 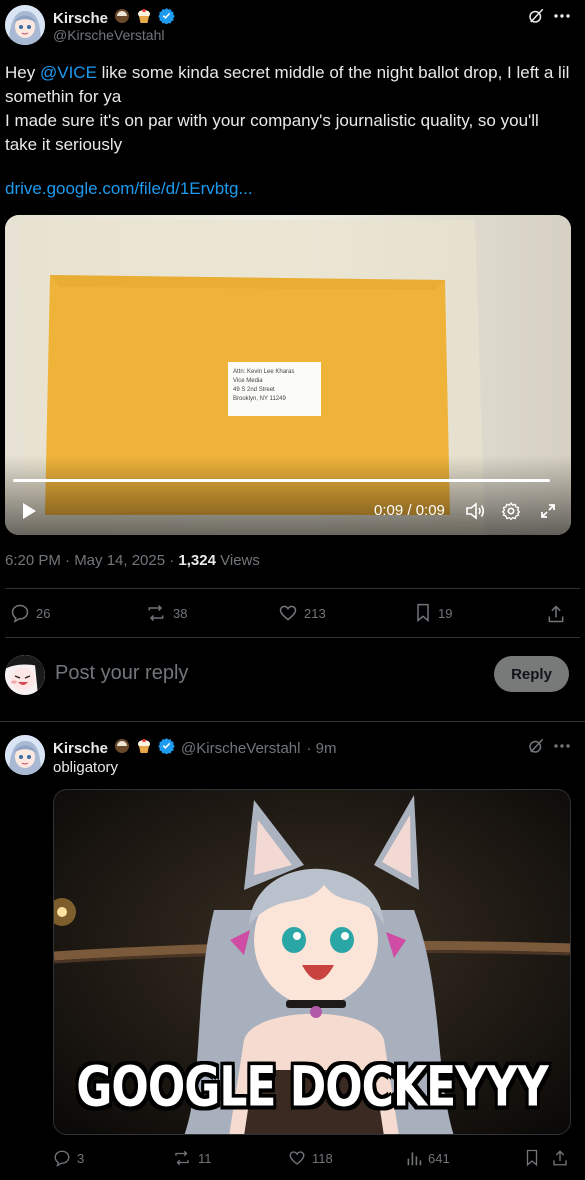 What do you see at coordinates (68, 72) in the screenshot?
I see `mention-link: @VICE` at bounding box center [68, 72].